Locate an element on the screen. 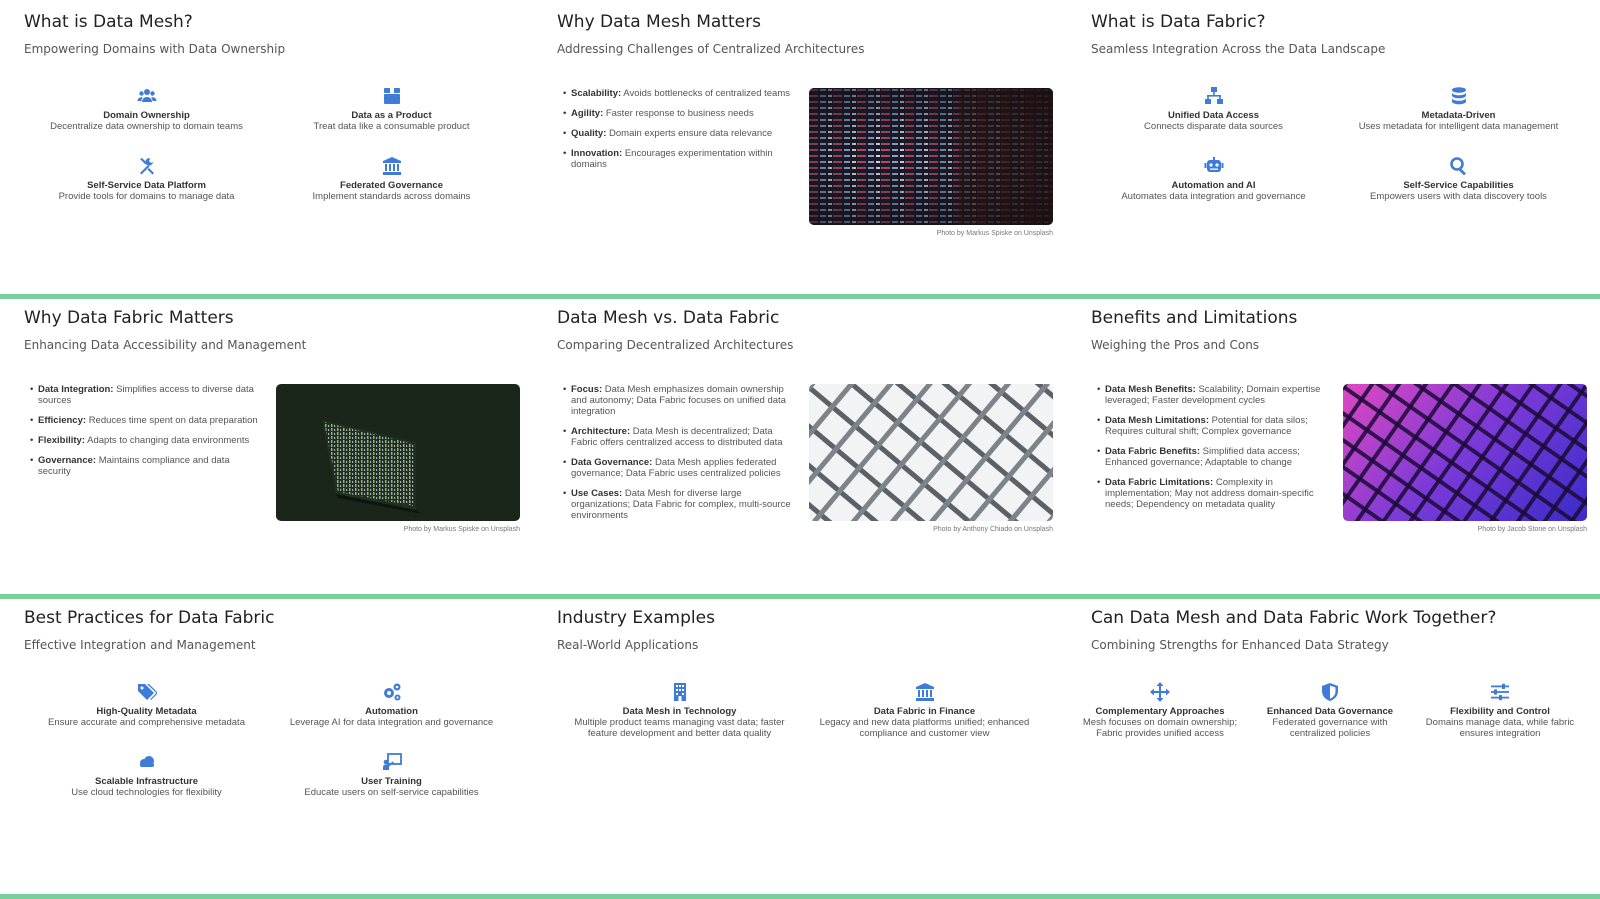 The height and width of the screenshot is (899, 1600). feature-desc: Connects disparate data sources is located at coordinates (1213, 126).